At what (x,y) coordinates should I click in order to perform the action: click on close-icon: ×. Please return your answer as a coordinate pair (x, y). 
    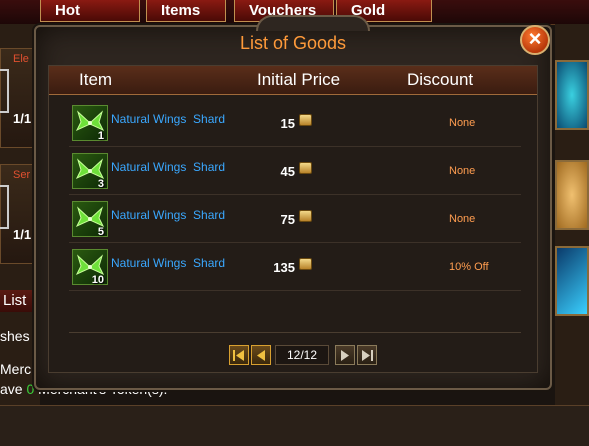
    Looking at the image, I should click on (535, 38).